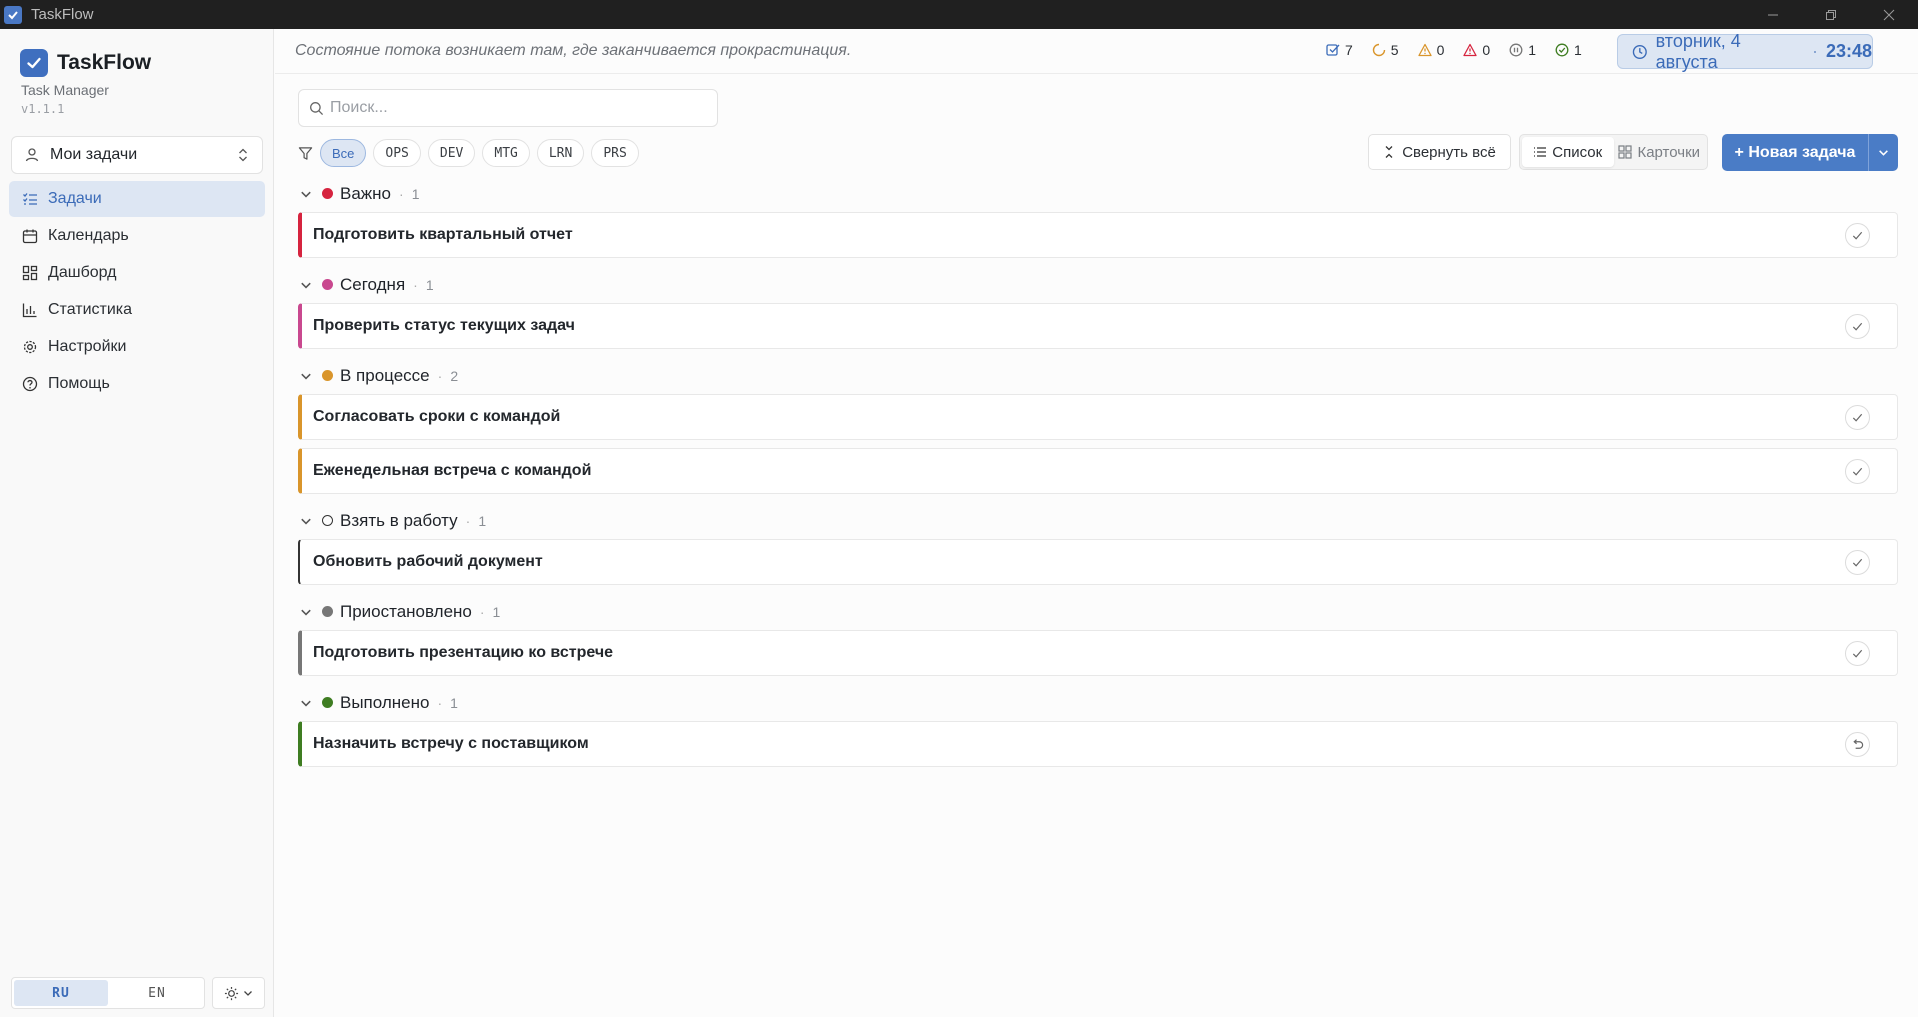 The height and width of the screenshot is (1017, 1918). What do you see at coordinates (1098, 235) in the screenshot?
I see `task-row: Подготовить квартальный отчет` at bounding box center [1098, 235].